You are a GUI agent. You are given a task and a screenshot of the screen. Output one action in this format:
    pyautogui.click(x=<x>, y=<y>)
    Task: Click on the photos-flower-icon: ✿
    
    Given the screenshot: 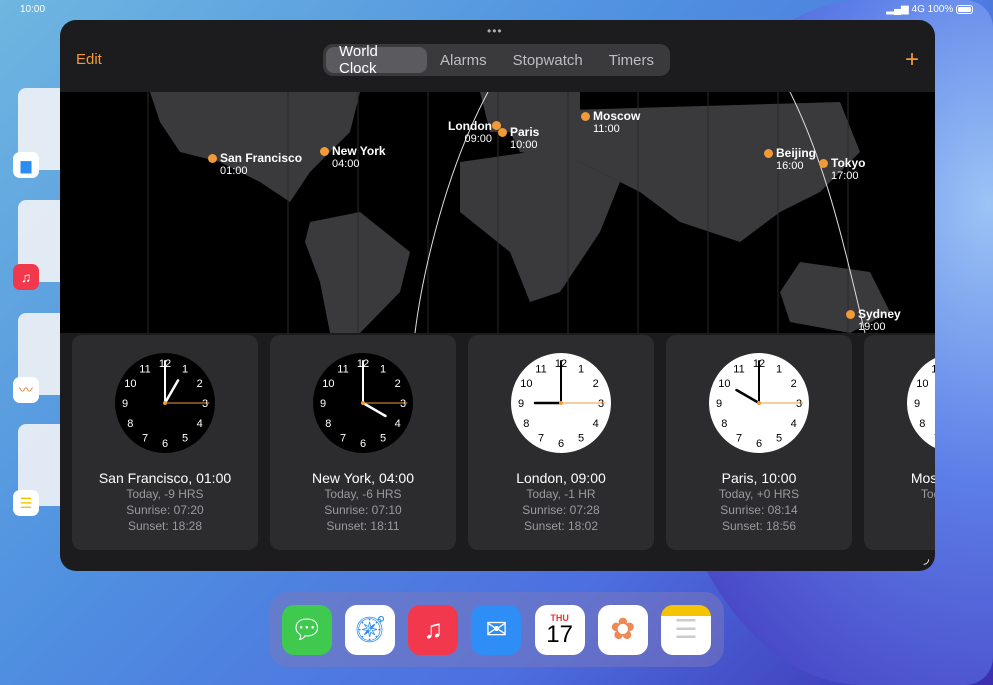 What is the action you would take?
    pyautogui.click(x=622, y=629)
    